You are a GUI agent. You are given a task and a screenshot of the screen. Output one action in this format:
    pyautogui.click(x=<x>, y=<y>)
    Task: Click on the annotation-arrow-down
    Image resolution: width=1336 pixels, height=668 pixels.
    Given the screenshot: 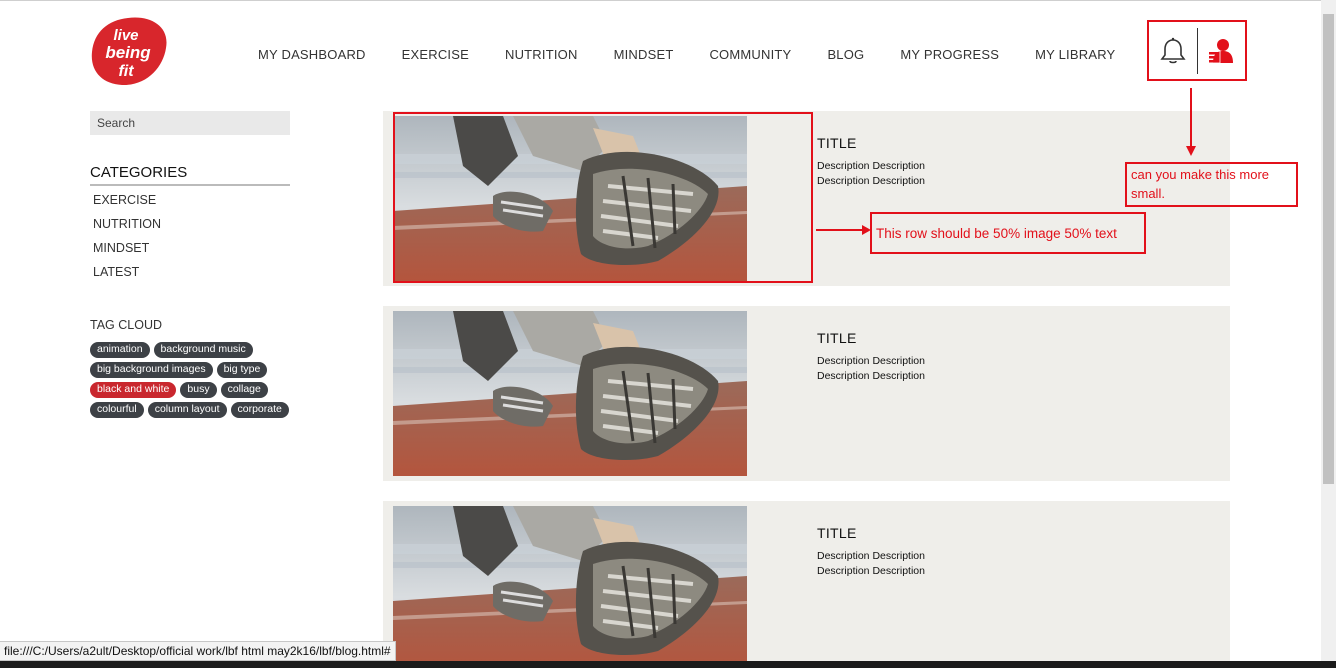 What is the action you would take?
    pyautogui.click(x=1191, y=122)
    